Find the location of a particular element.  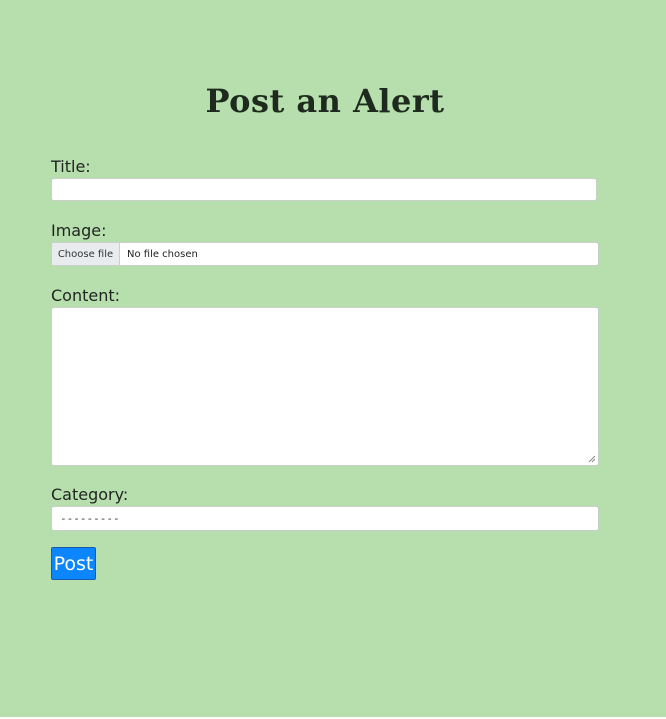

content-label: Content: is located at coordinates (86, 295).